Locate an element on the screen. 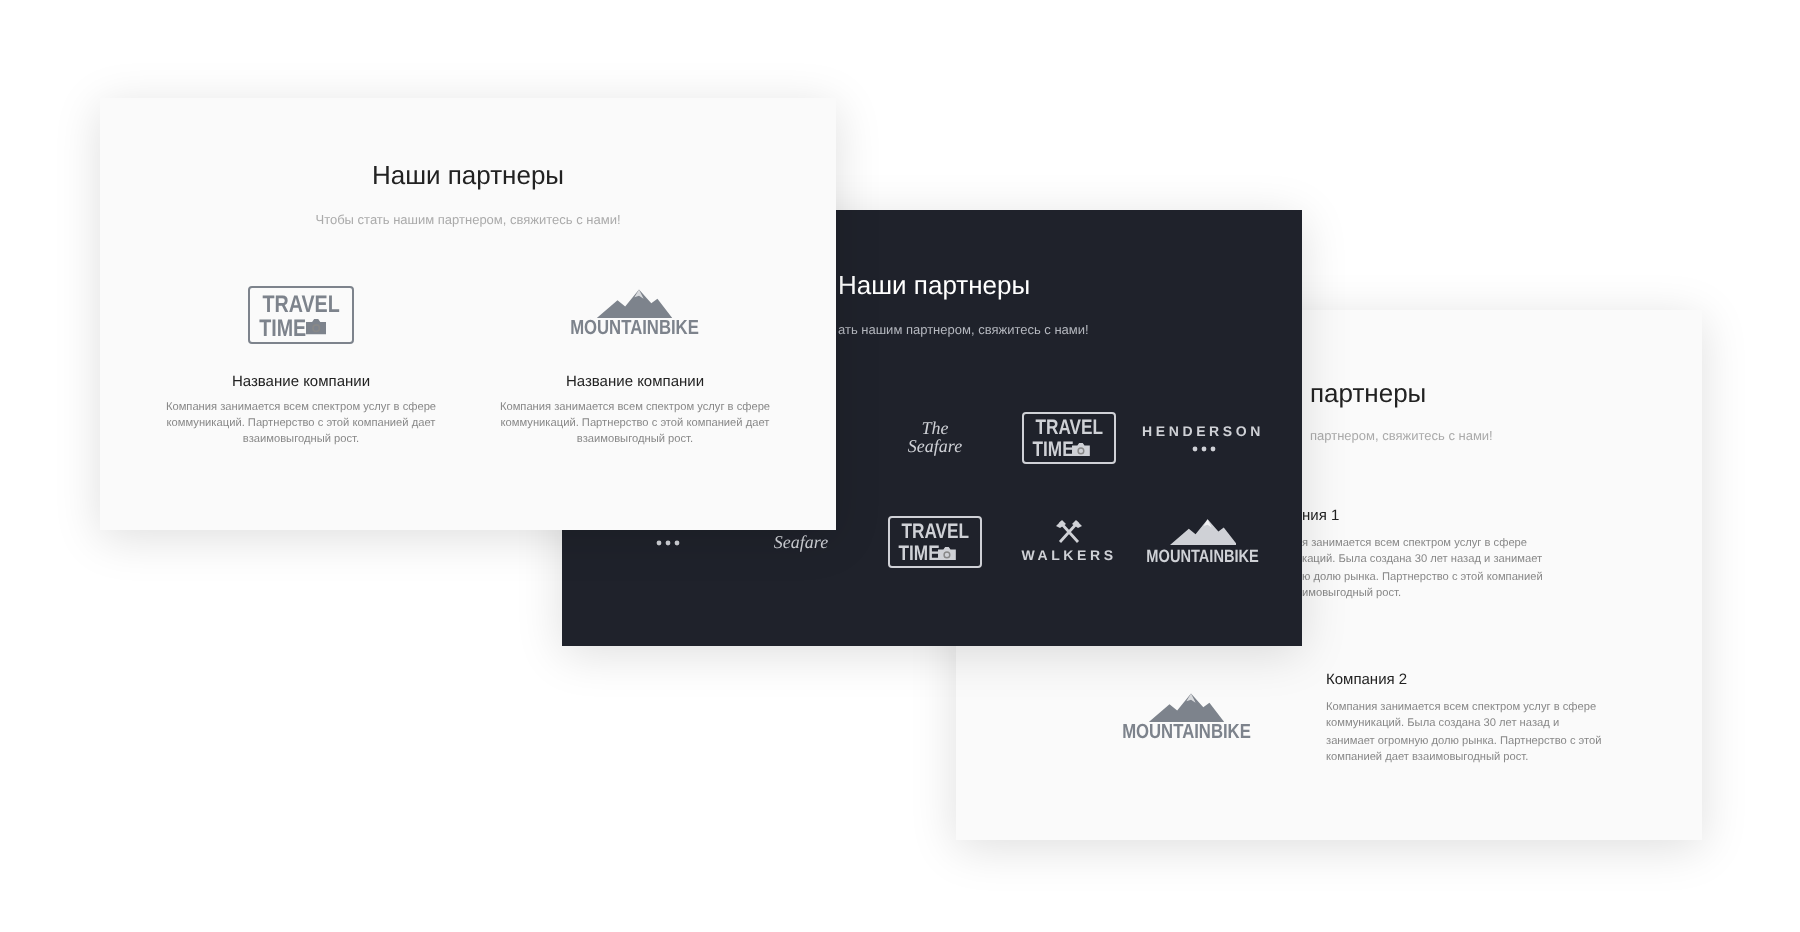 This screenshot has height=932, width=1800. logo-text: The is located at coordinates (935, 429).